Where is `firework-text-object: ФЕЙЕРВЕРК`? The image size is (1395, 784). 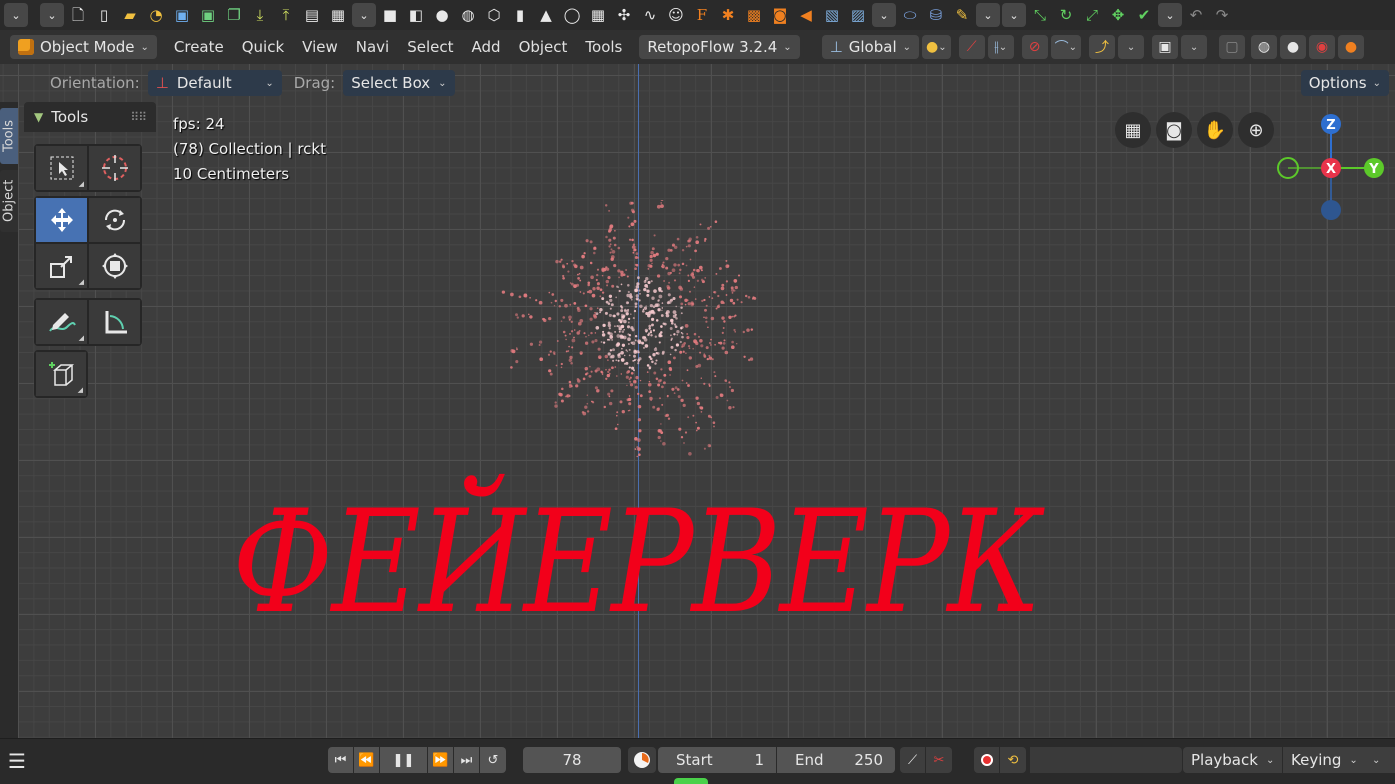
firework-text-object: ФЕЙЕРВЕРК is located at coordinates (637, 563).